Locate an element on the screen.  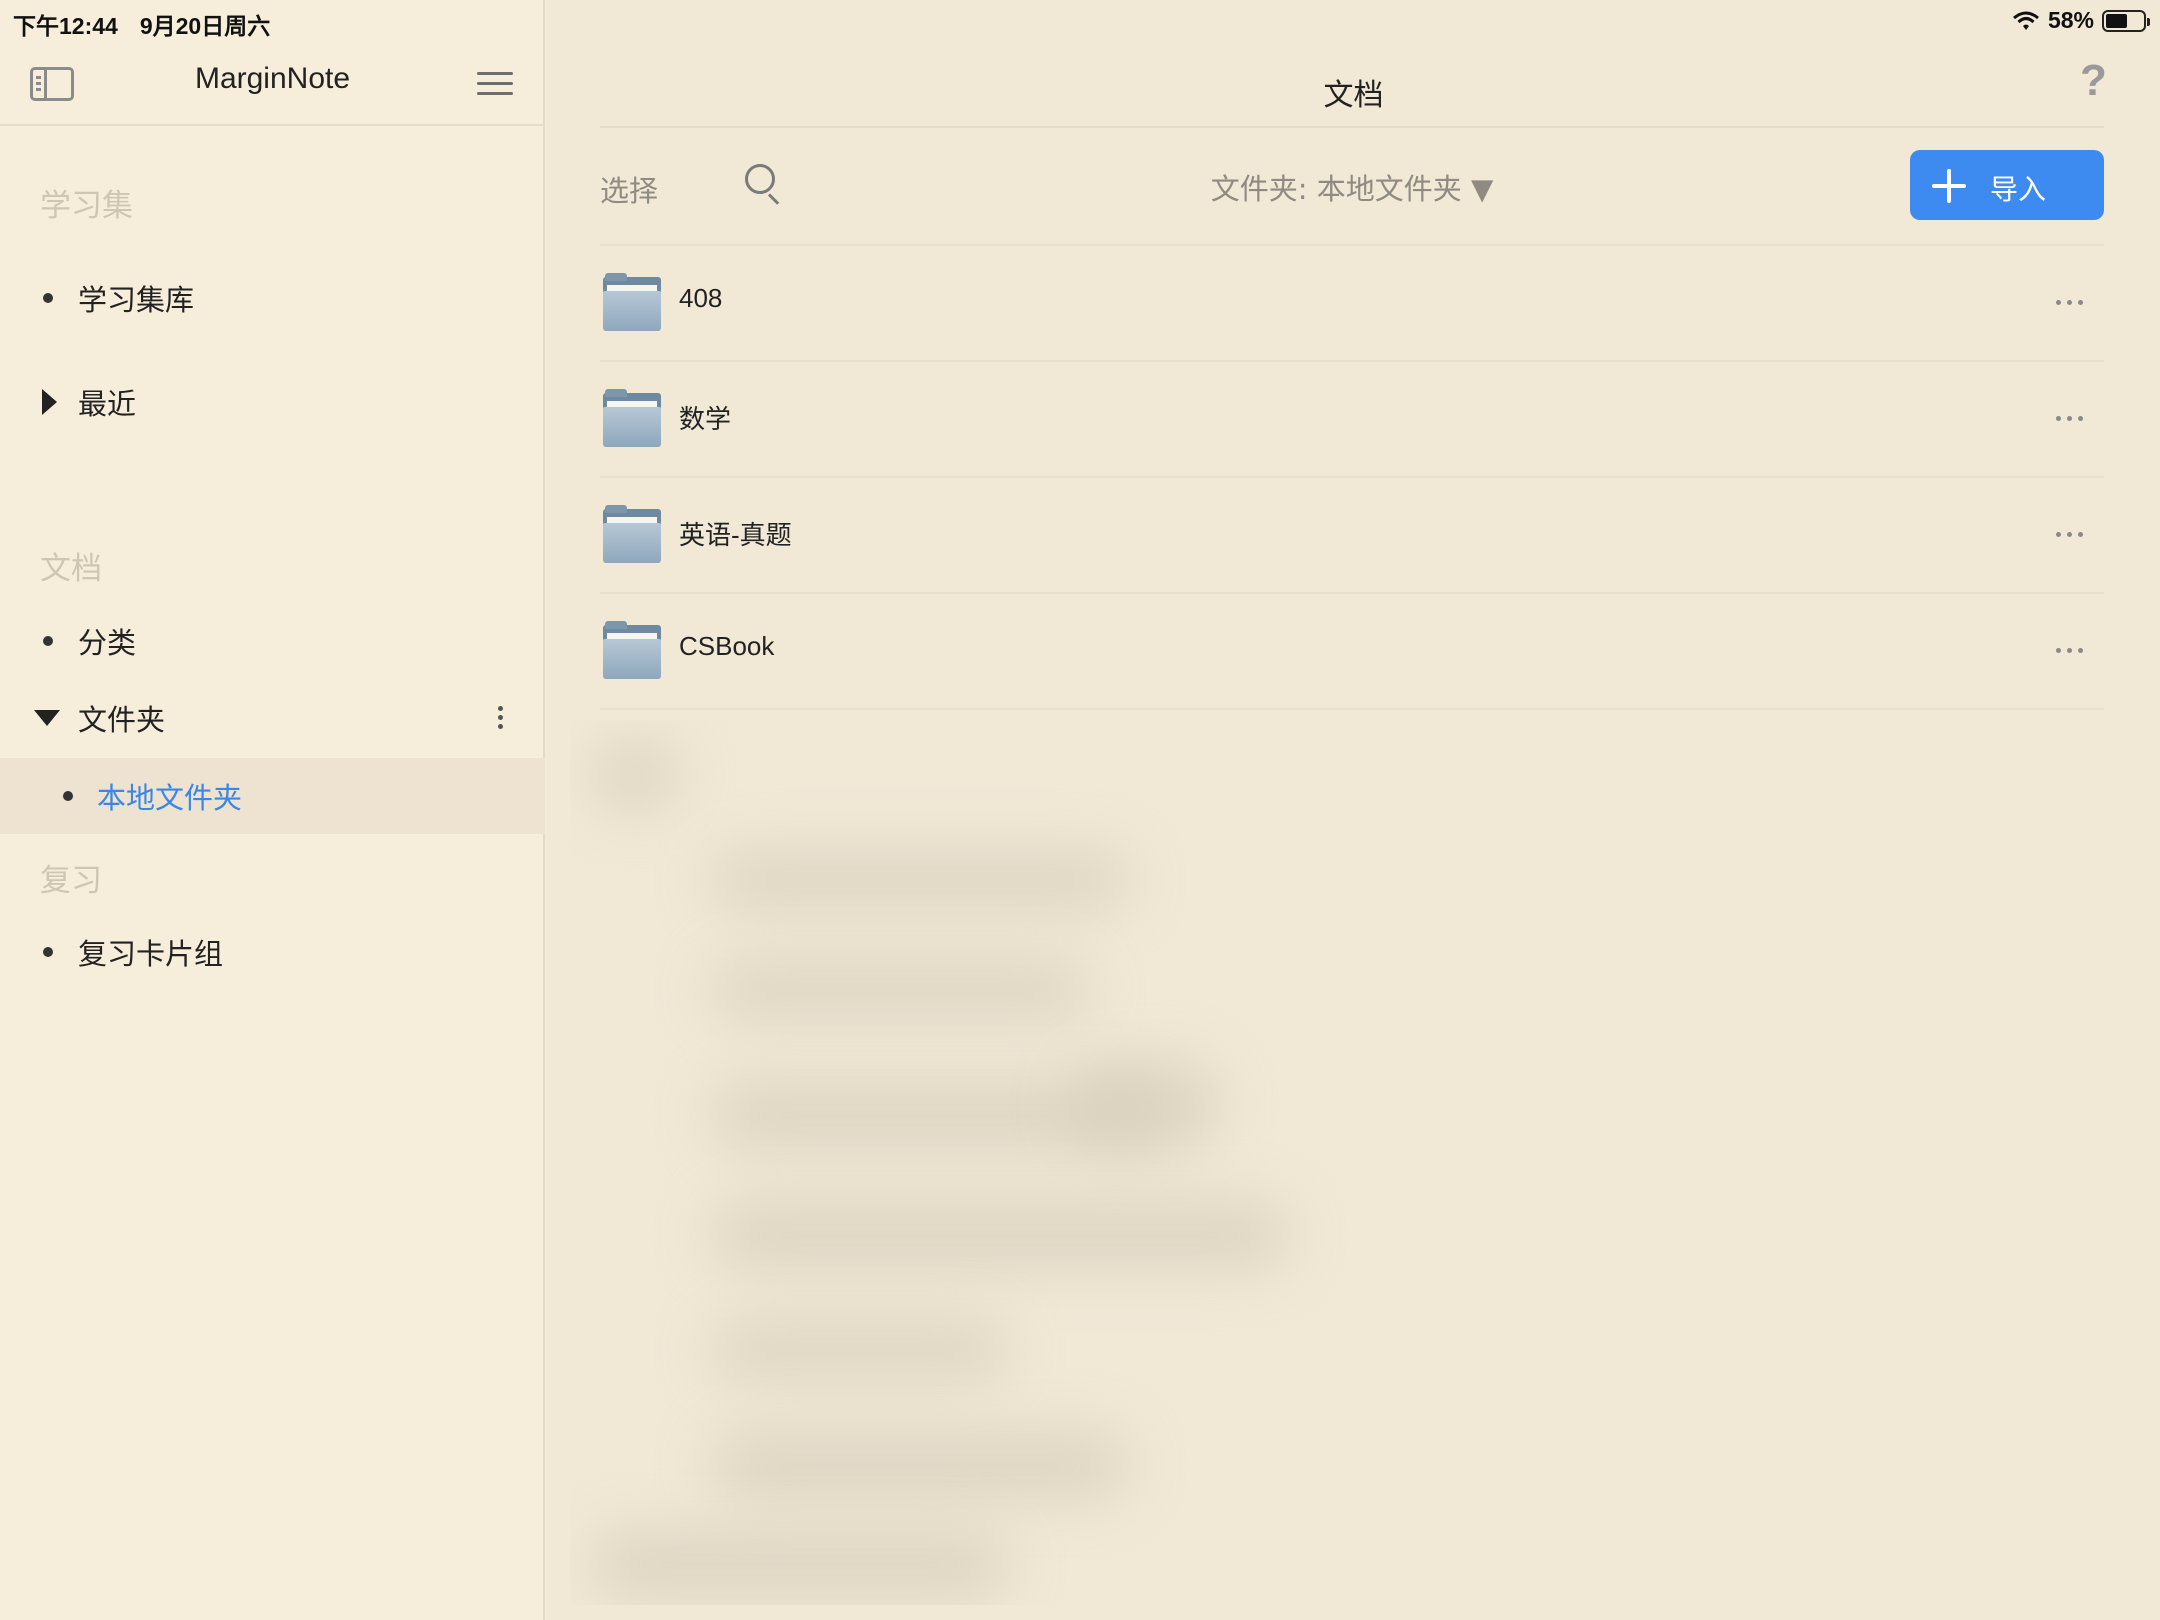
sidebar-header: MarginNote is located at coordinates (272, 83).